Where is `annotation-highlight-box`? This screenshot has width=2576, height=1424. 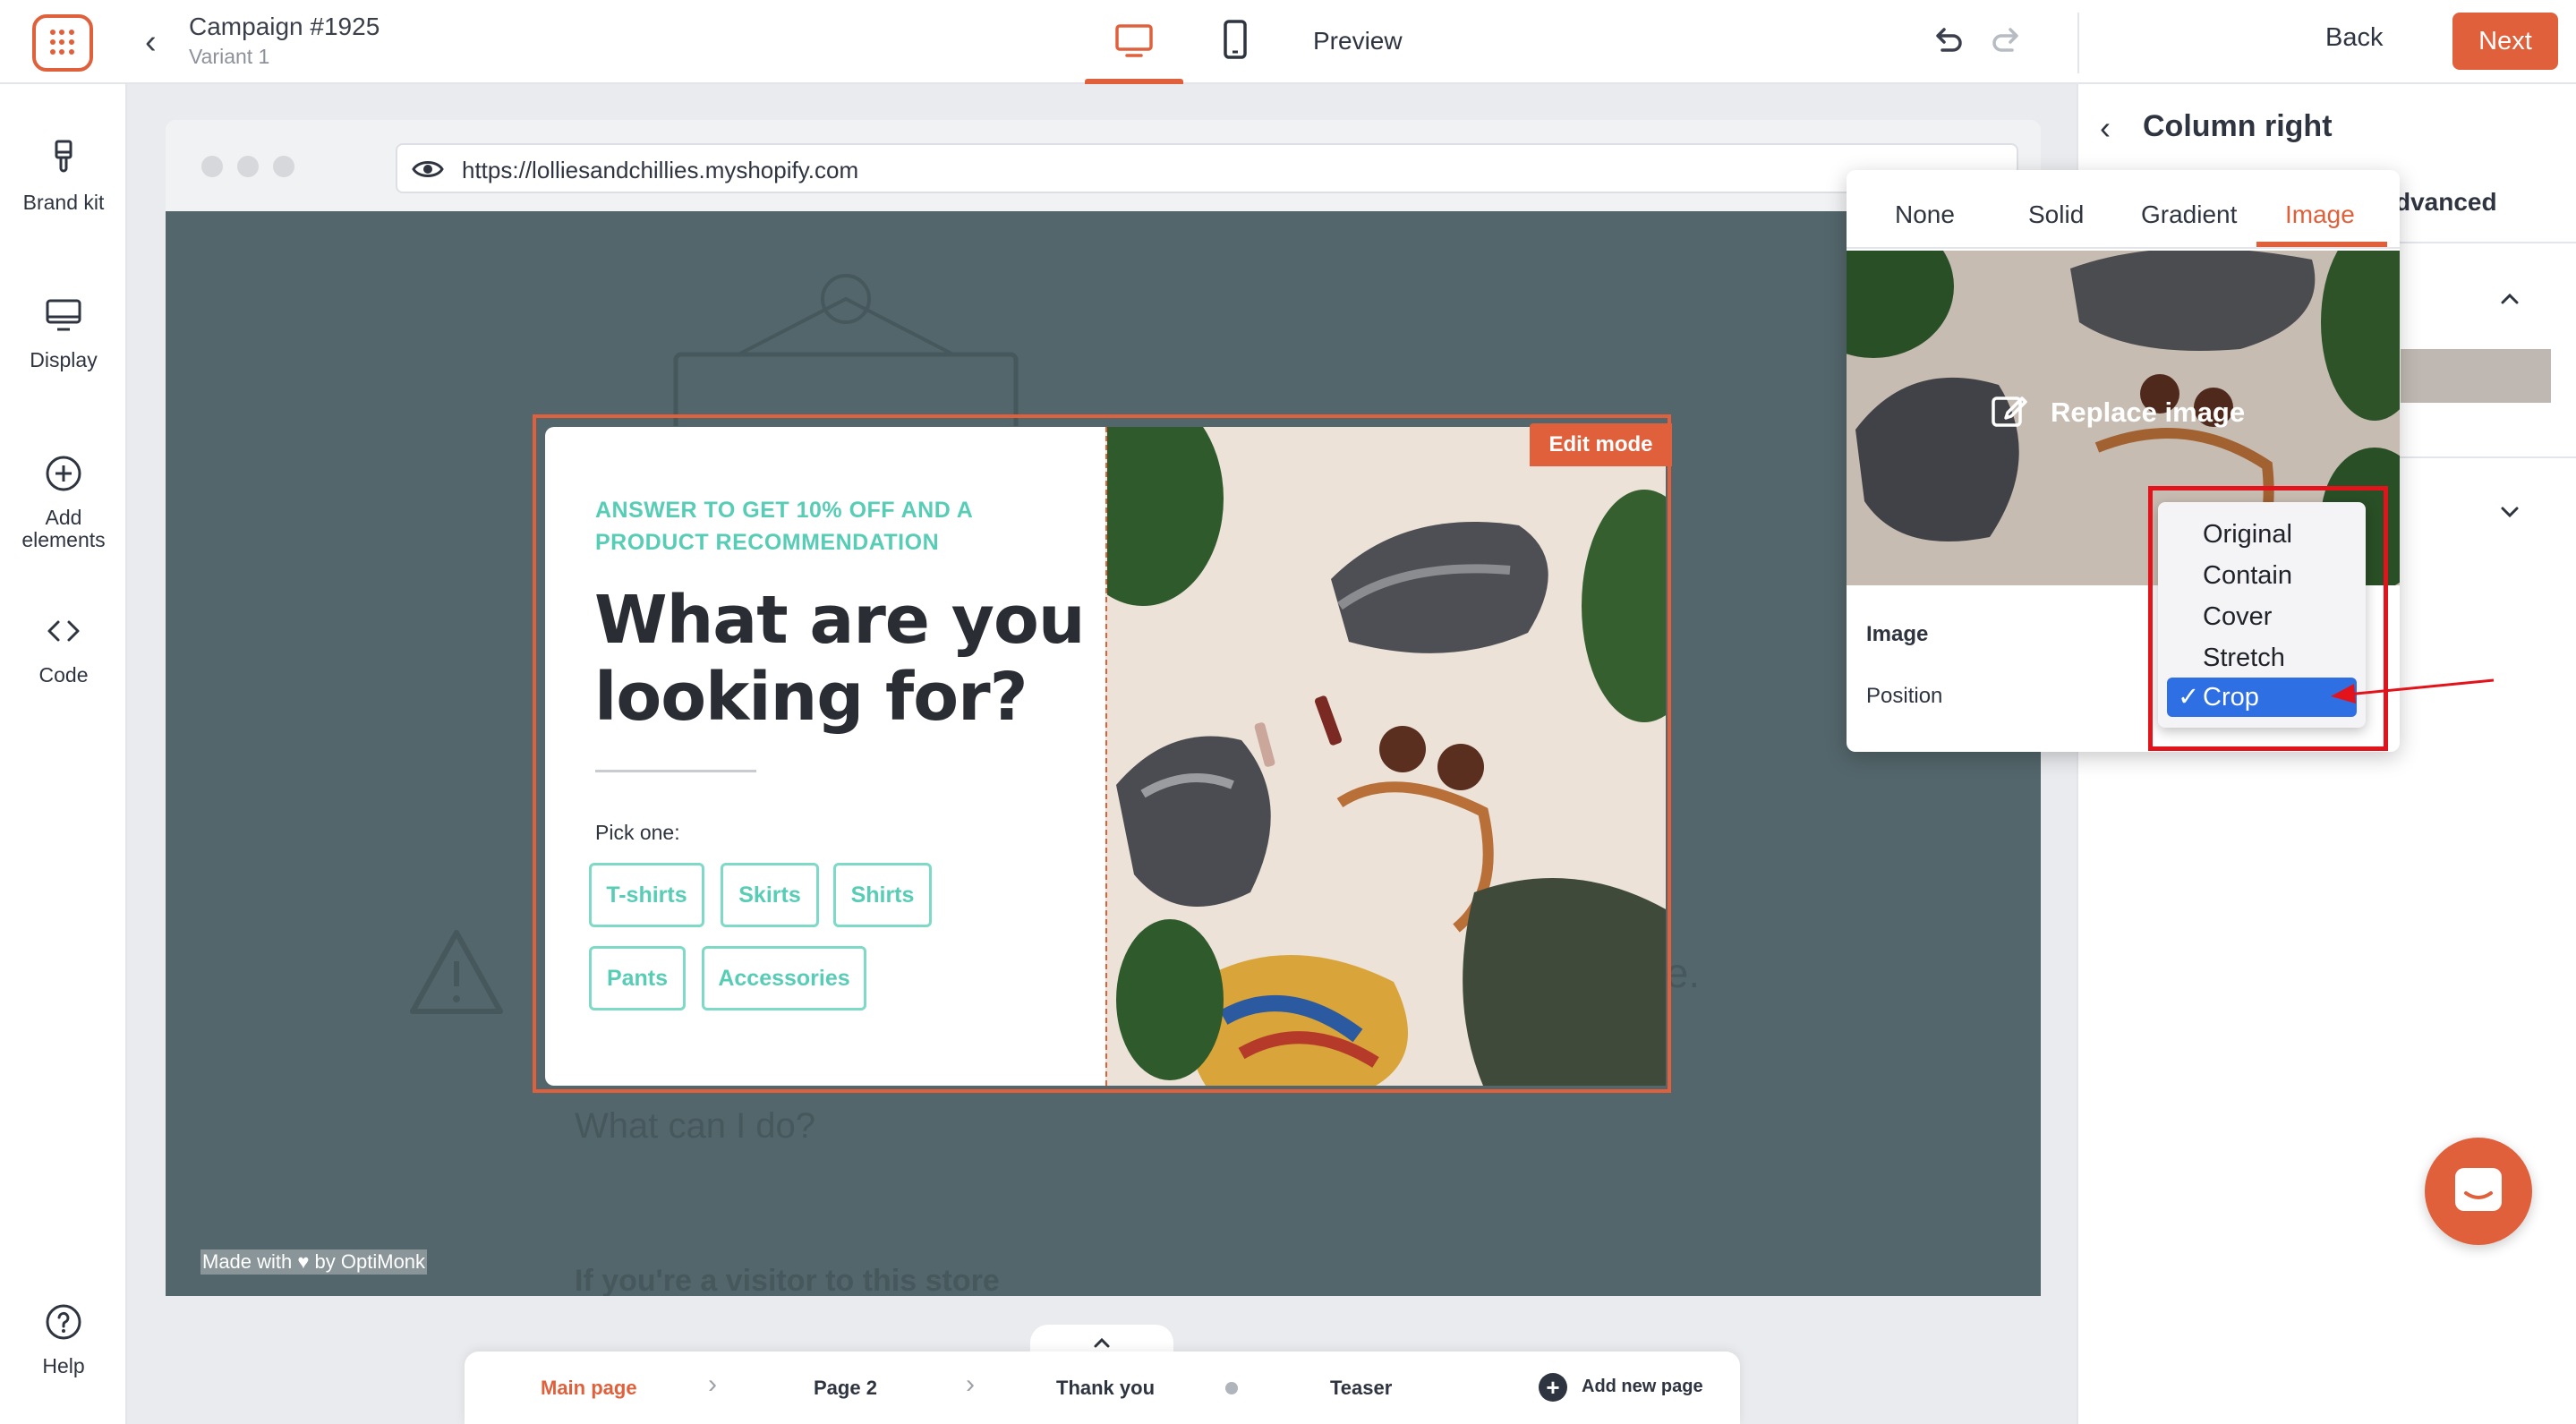
annotation-highlight-box is located at coordinates (2268, 618).